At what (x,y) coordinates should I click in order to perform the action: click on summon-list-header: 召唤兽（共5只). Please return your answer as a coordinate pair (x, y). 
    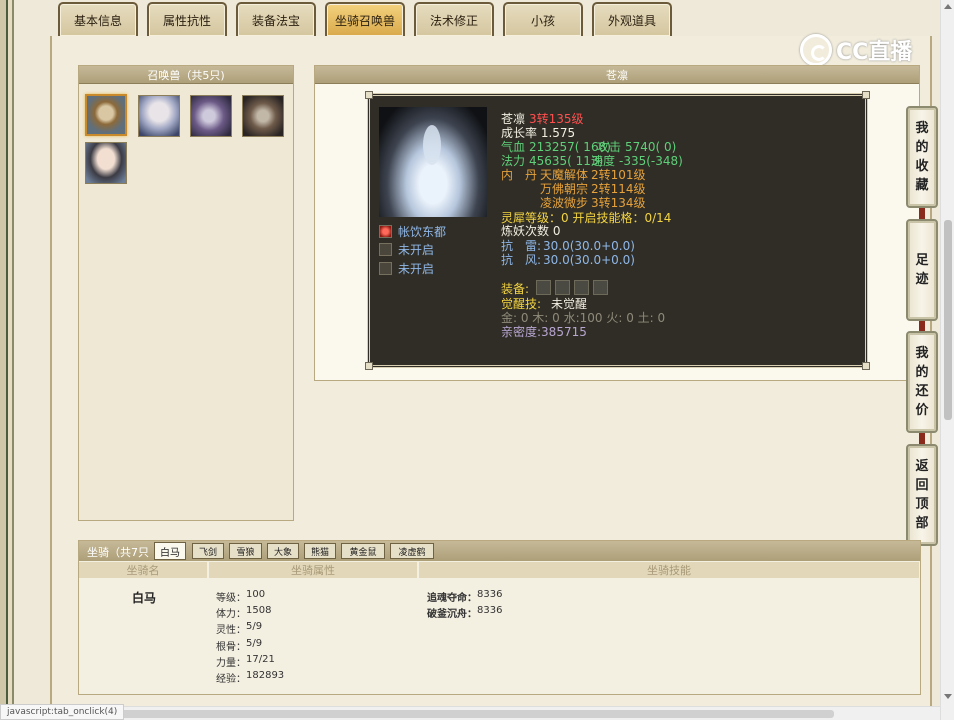
    Looking at the image, I should click on (186, 75).